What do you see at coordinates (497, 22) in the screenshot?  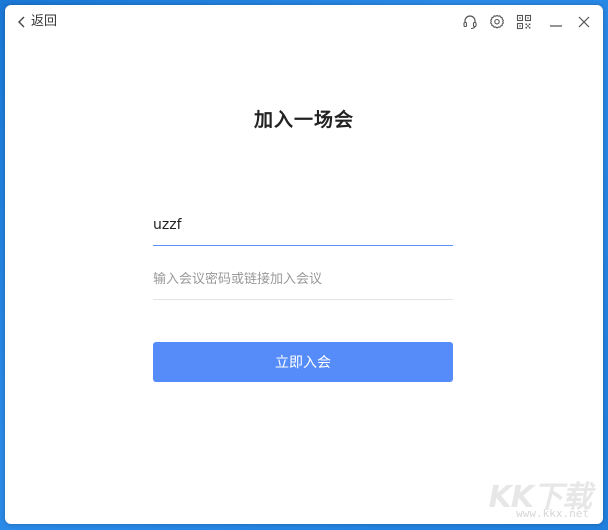 I see `gear-icon` at bounding box center [497, 22].